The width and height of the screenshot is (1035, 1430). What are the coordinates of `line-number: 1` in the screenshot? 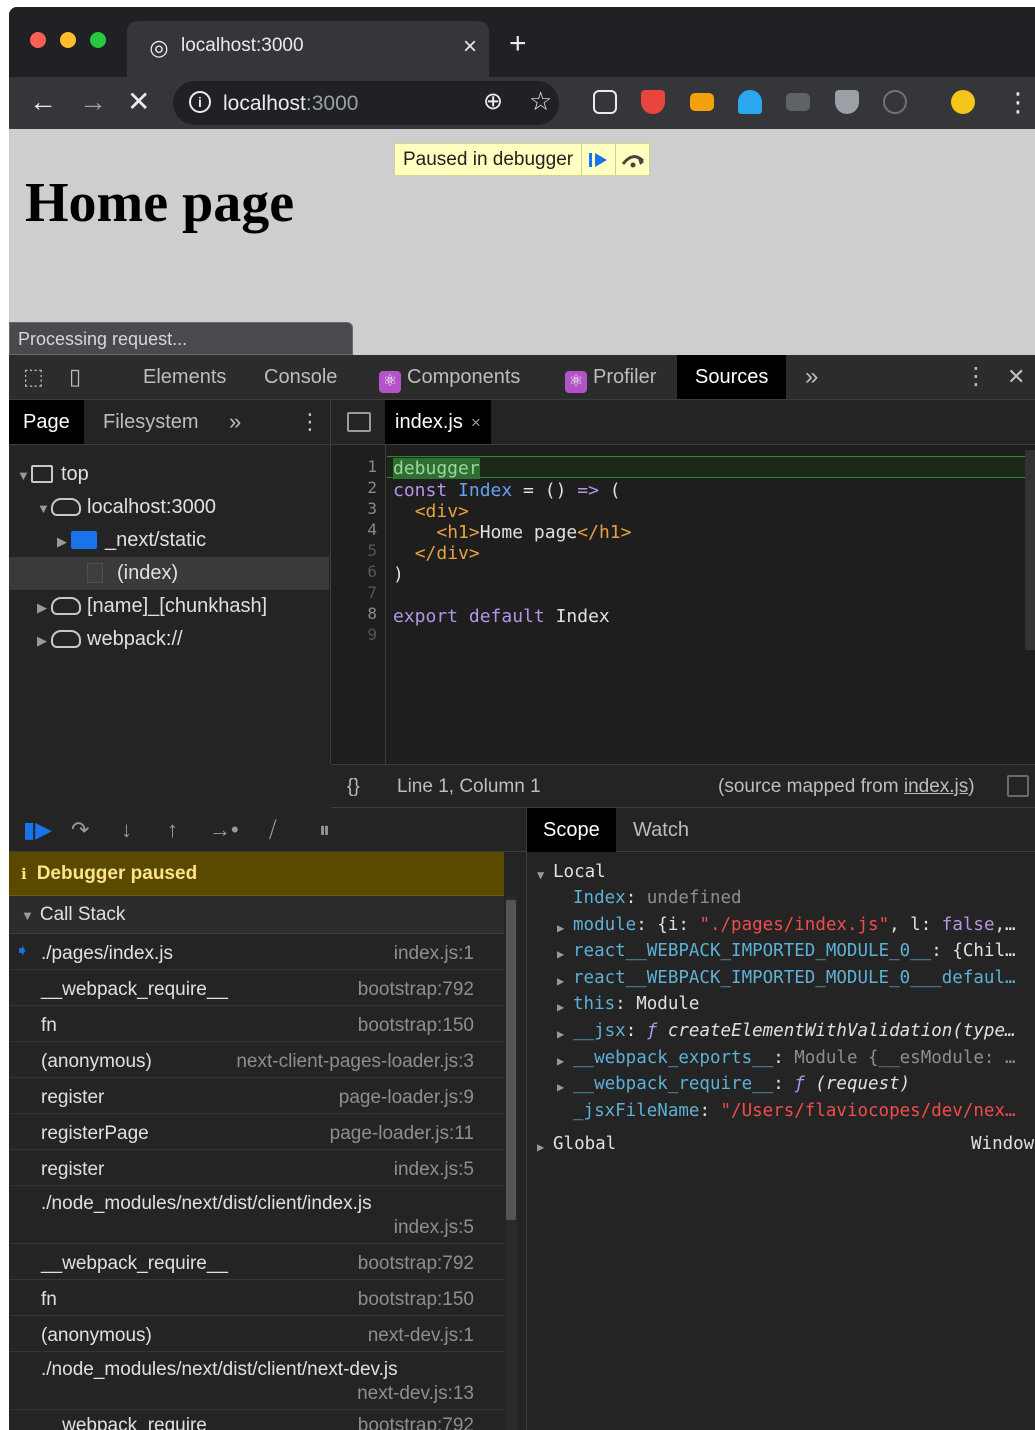 It's located at (372, 466).